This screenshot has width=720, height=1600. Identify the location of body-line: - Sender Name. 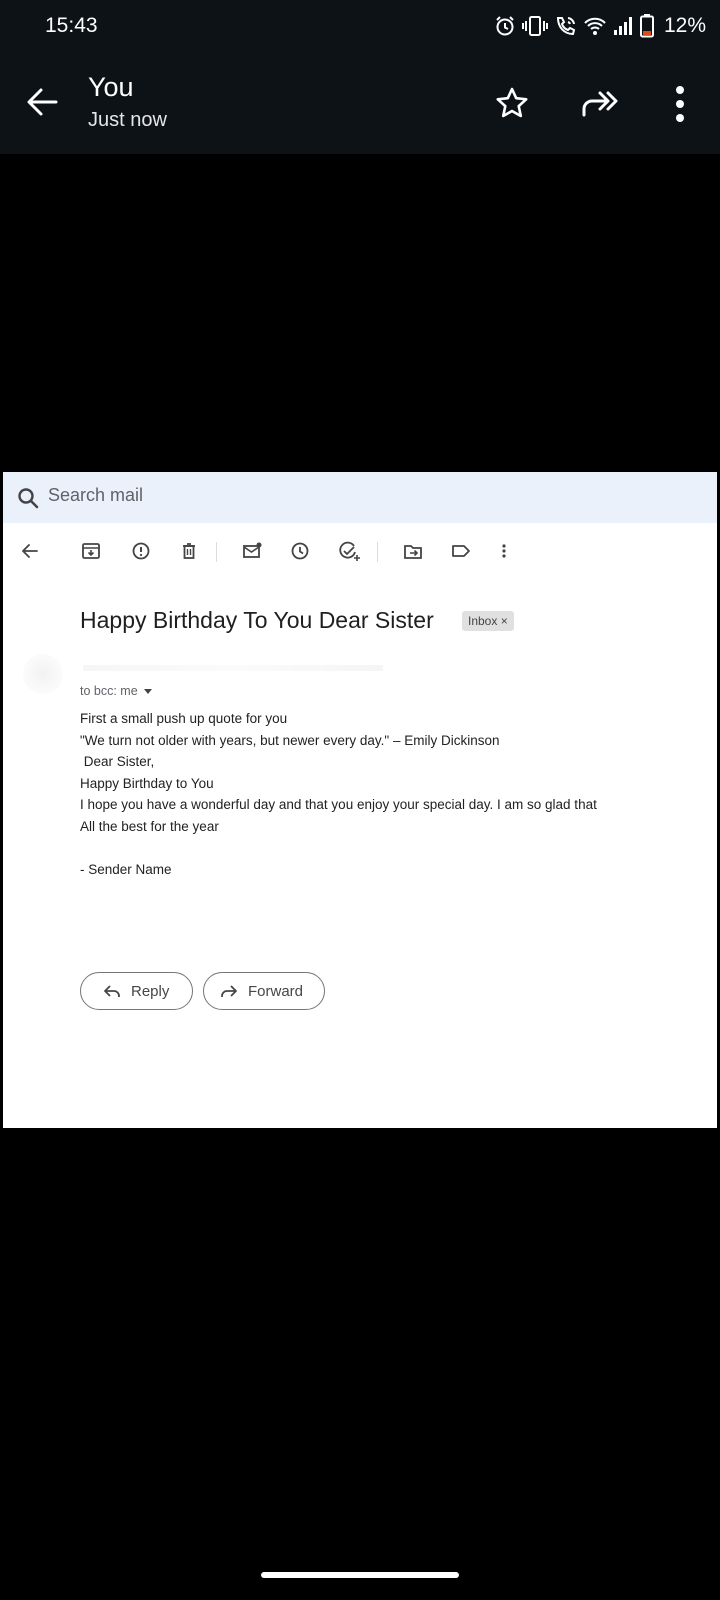
(126, 869).